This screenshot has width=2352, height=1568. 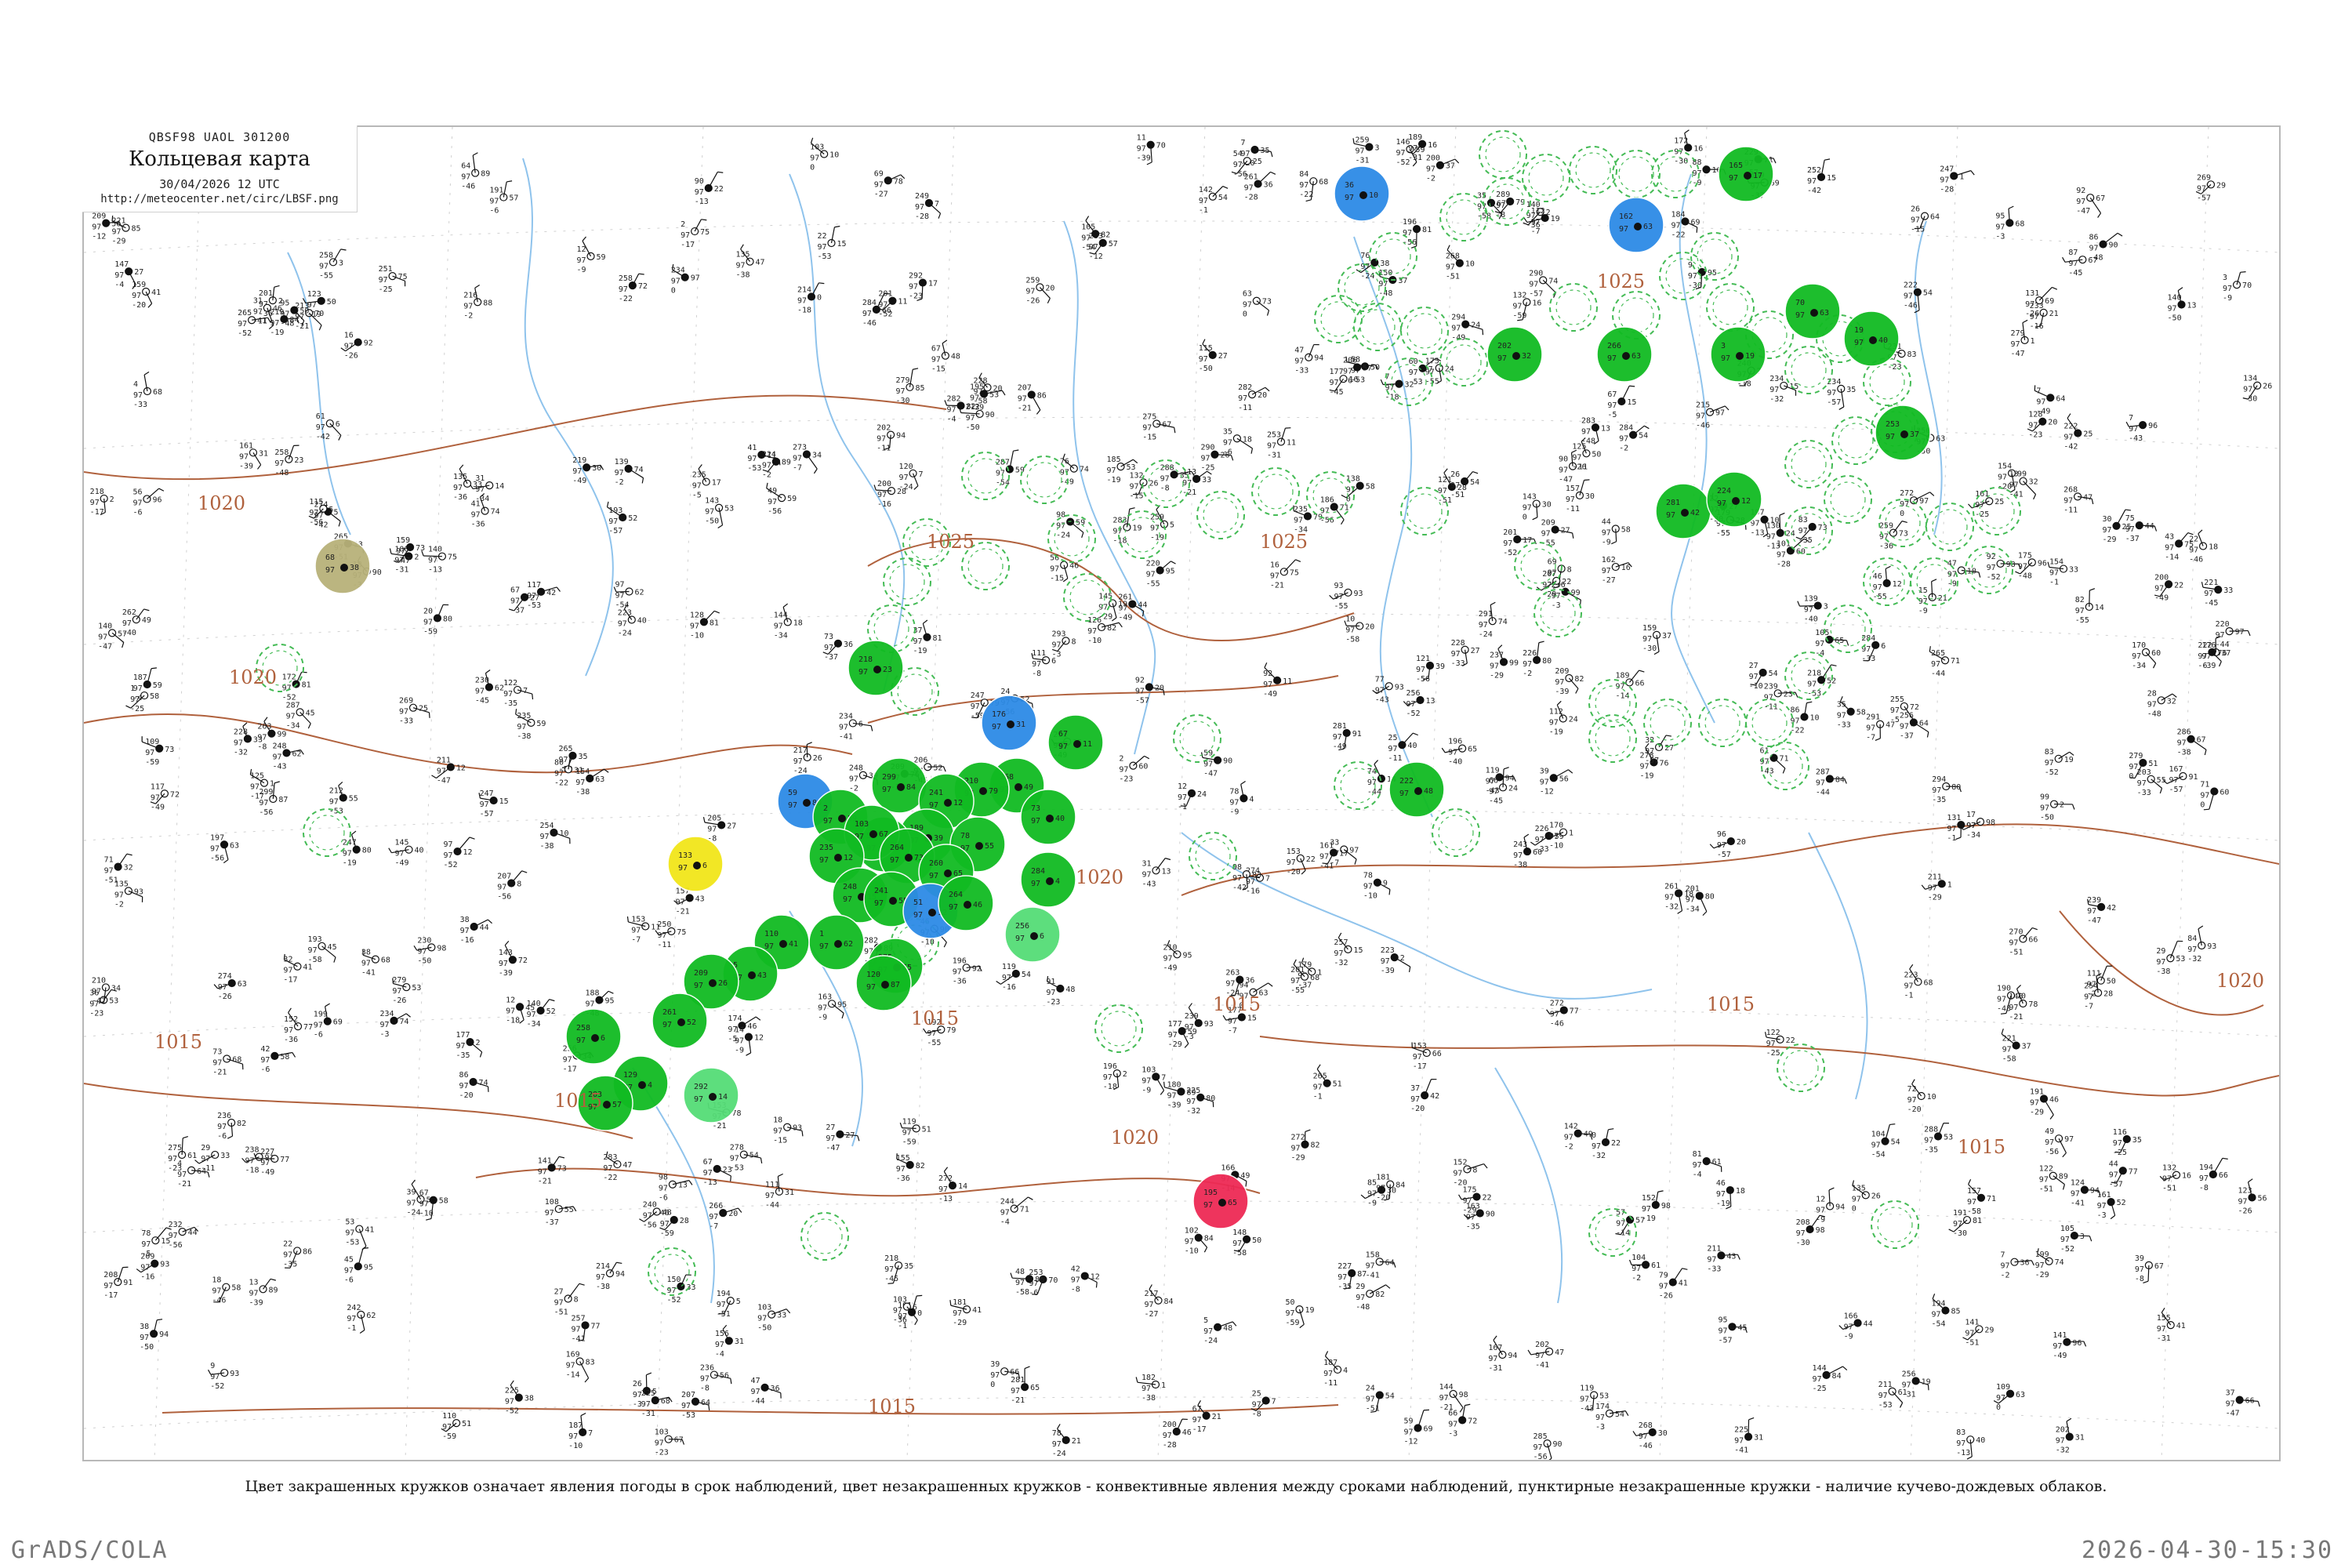 What do you see at coordinates (1048, 817) in the screenshot?
I see `weather-circle-rain: 7397 40` at bounding box center [1048, 817].